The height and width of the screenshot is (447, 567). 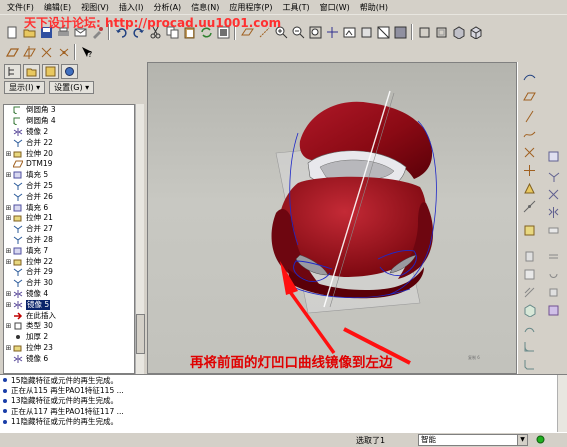 I want to click on extrude-tool-icon, so click(x=529, y=230).